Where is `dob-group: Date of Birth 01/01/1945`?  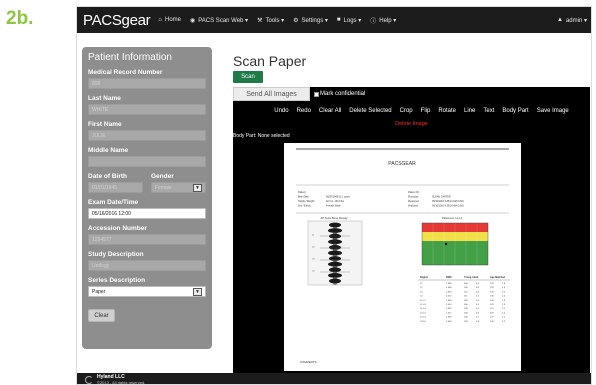 dob-group: Date of Birth 01/01/1945 is located at coordinates (115, 180).